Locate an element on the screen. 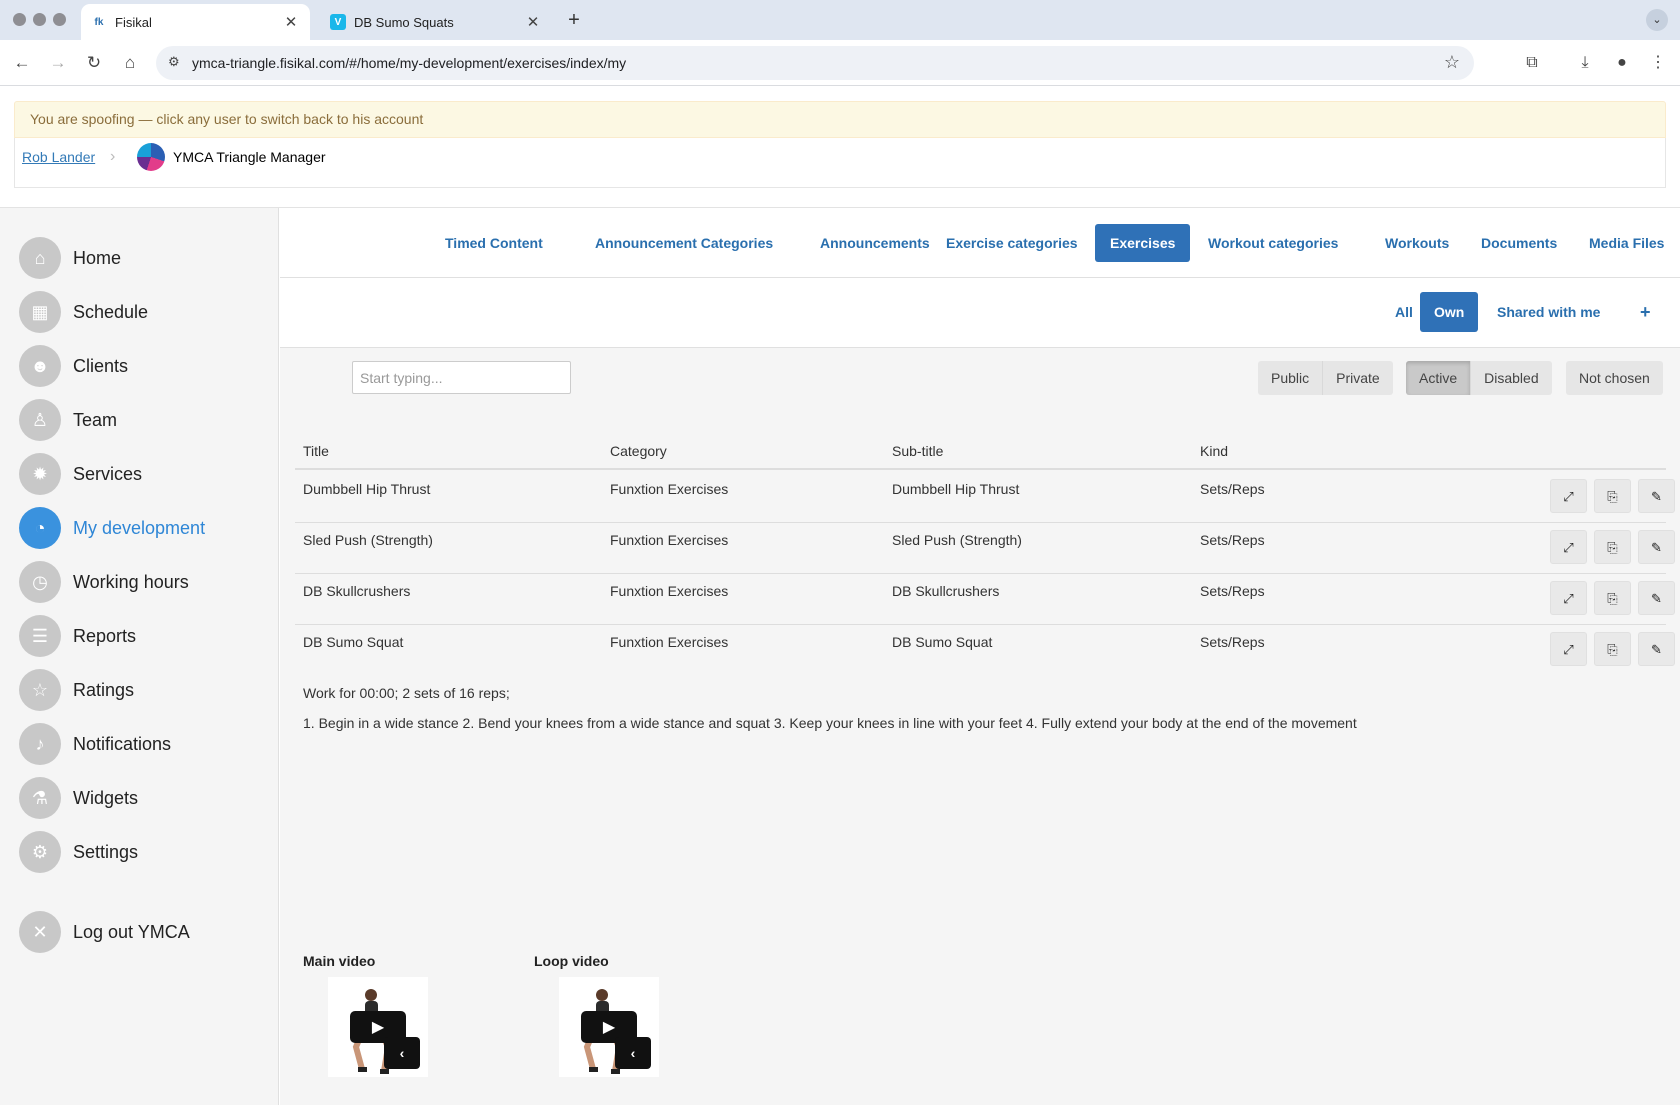 Image resolution: width=1680 pixels, height=1105 pixels. filter-public-button: Public is located at coordinates (1291, 378).